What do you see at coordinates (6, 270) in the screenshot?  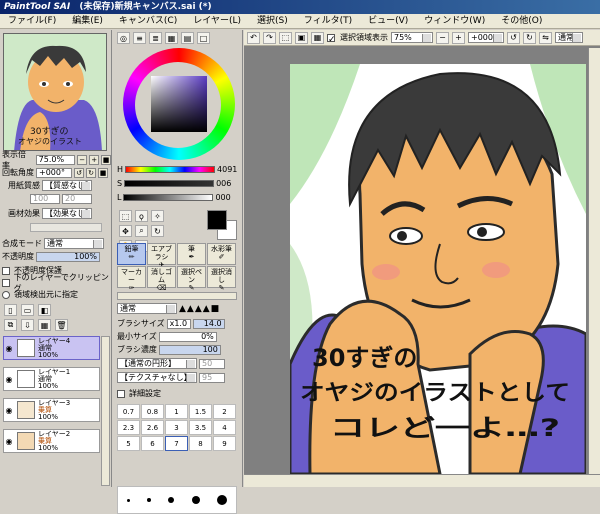 I see `preserve-opacity-checkbox` at bounding box center [6, 270].